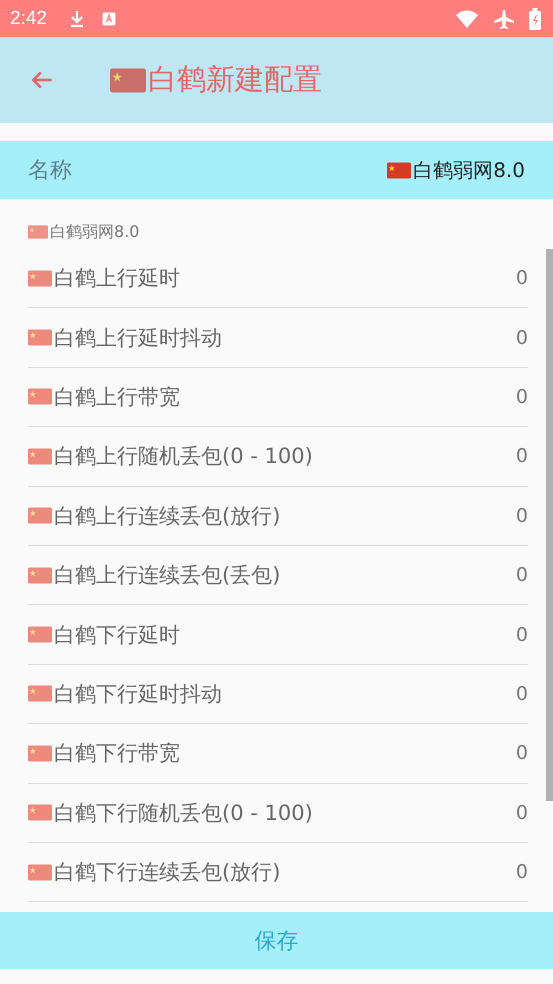 The height and width of the screenshot is (984, 553). What do you see at coordinates (138, 694) in the screenshot?
I see `setting-label: 白鹤下行延时抖动` at bounding box center [138, 694].